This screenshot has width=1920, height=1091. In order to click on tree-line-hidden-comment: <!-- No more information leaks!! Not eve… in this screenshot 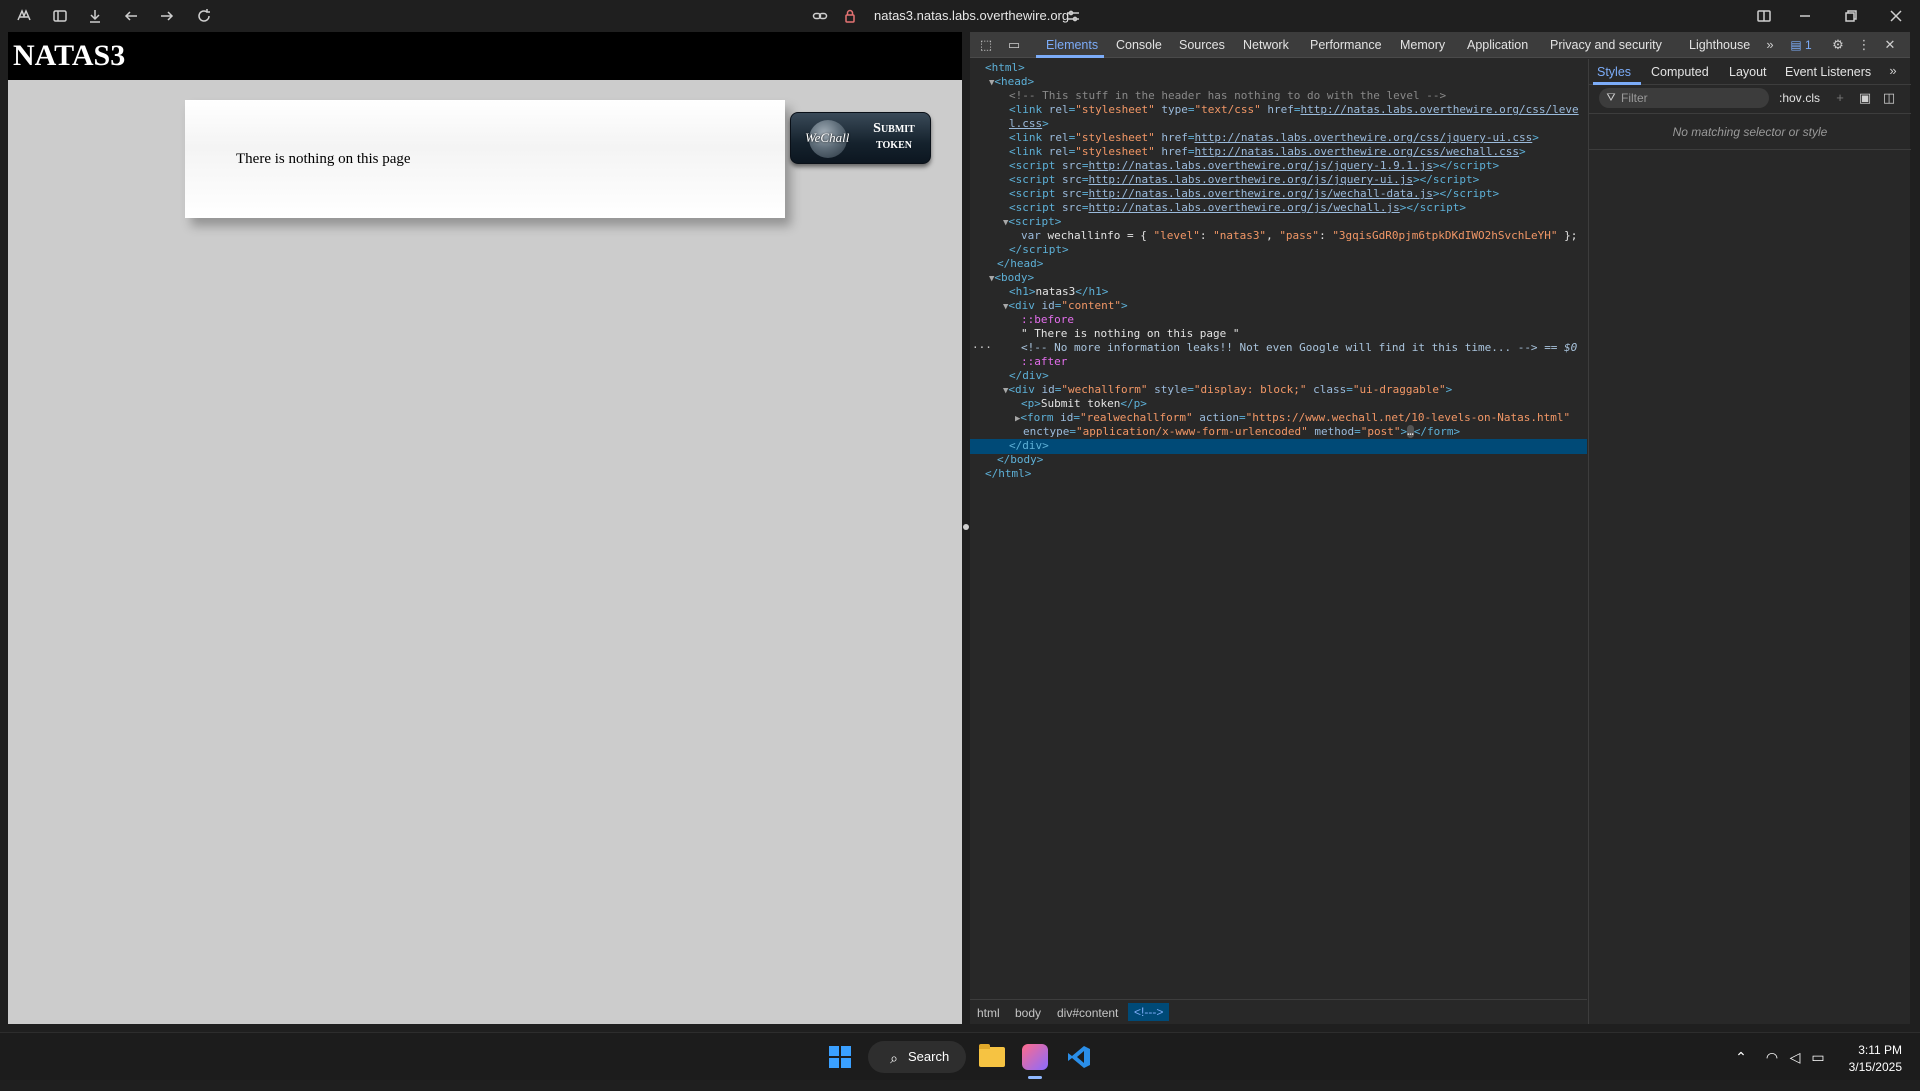, I will do `click(1299, 348)`.